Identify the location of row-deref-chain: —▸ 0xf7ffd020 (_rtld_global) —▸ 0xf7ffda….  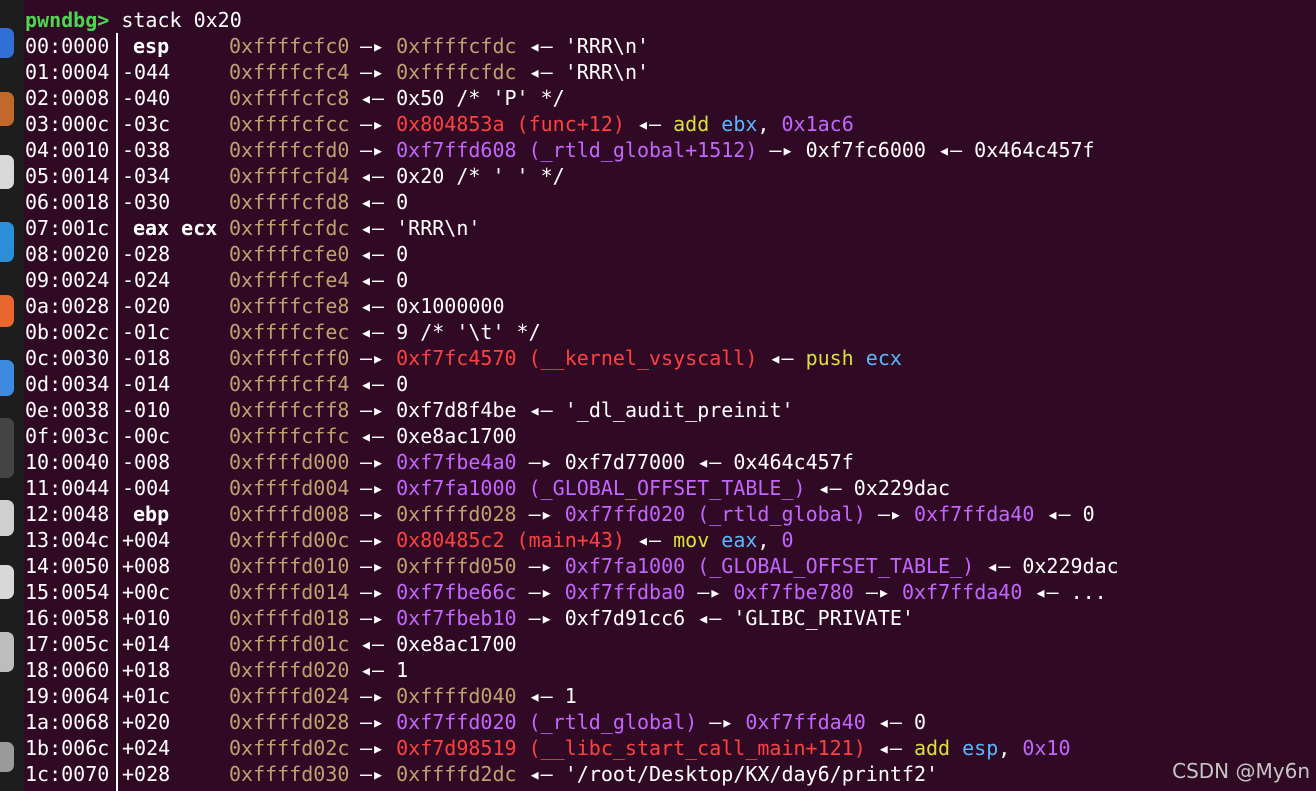
(643, 722).